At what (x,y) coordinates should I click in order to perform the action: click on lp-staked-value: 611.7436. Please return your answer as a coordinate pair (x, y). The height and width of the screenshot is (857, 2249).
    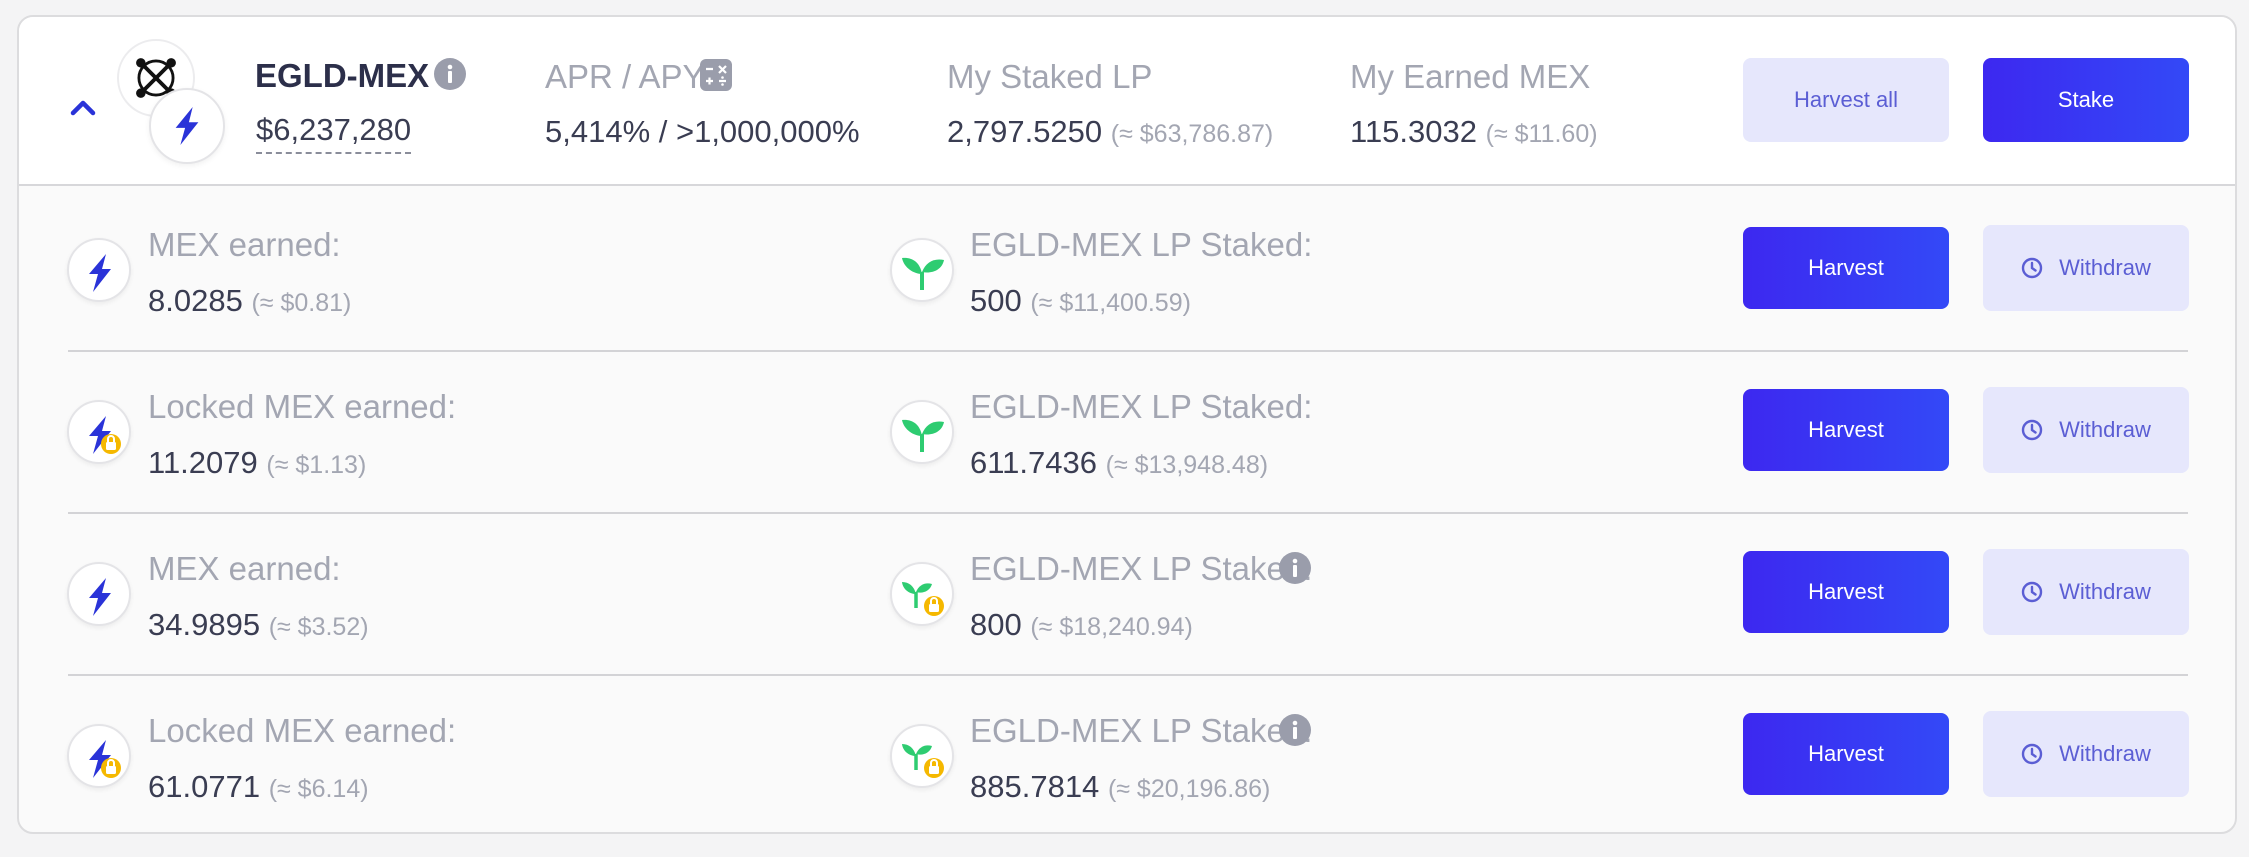
    Looking at the image, I should click on (1033, 462).